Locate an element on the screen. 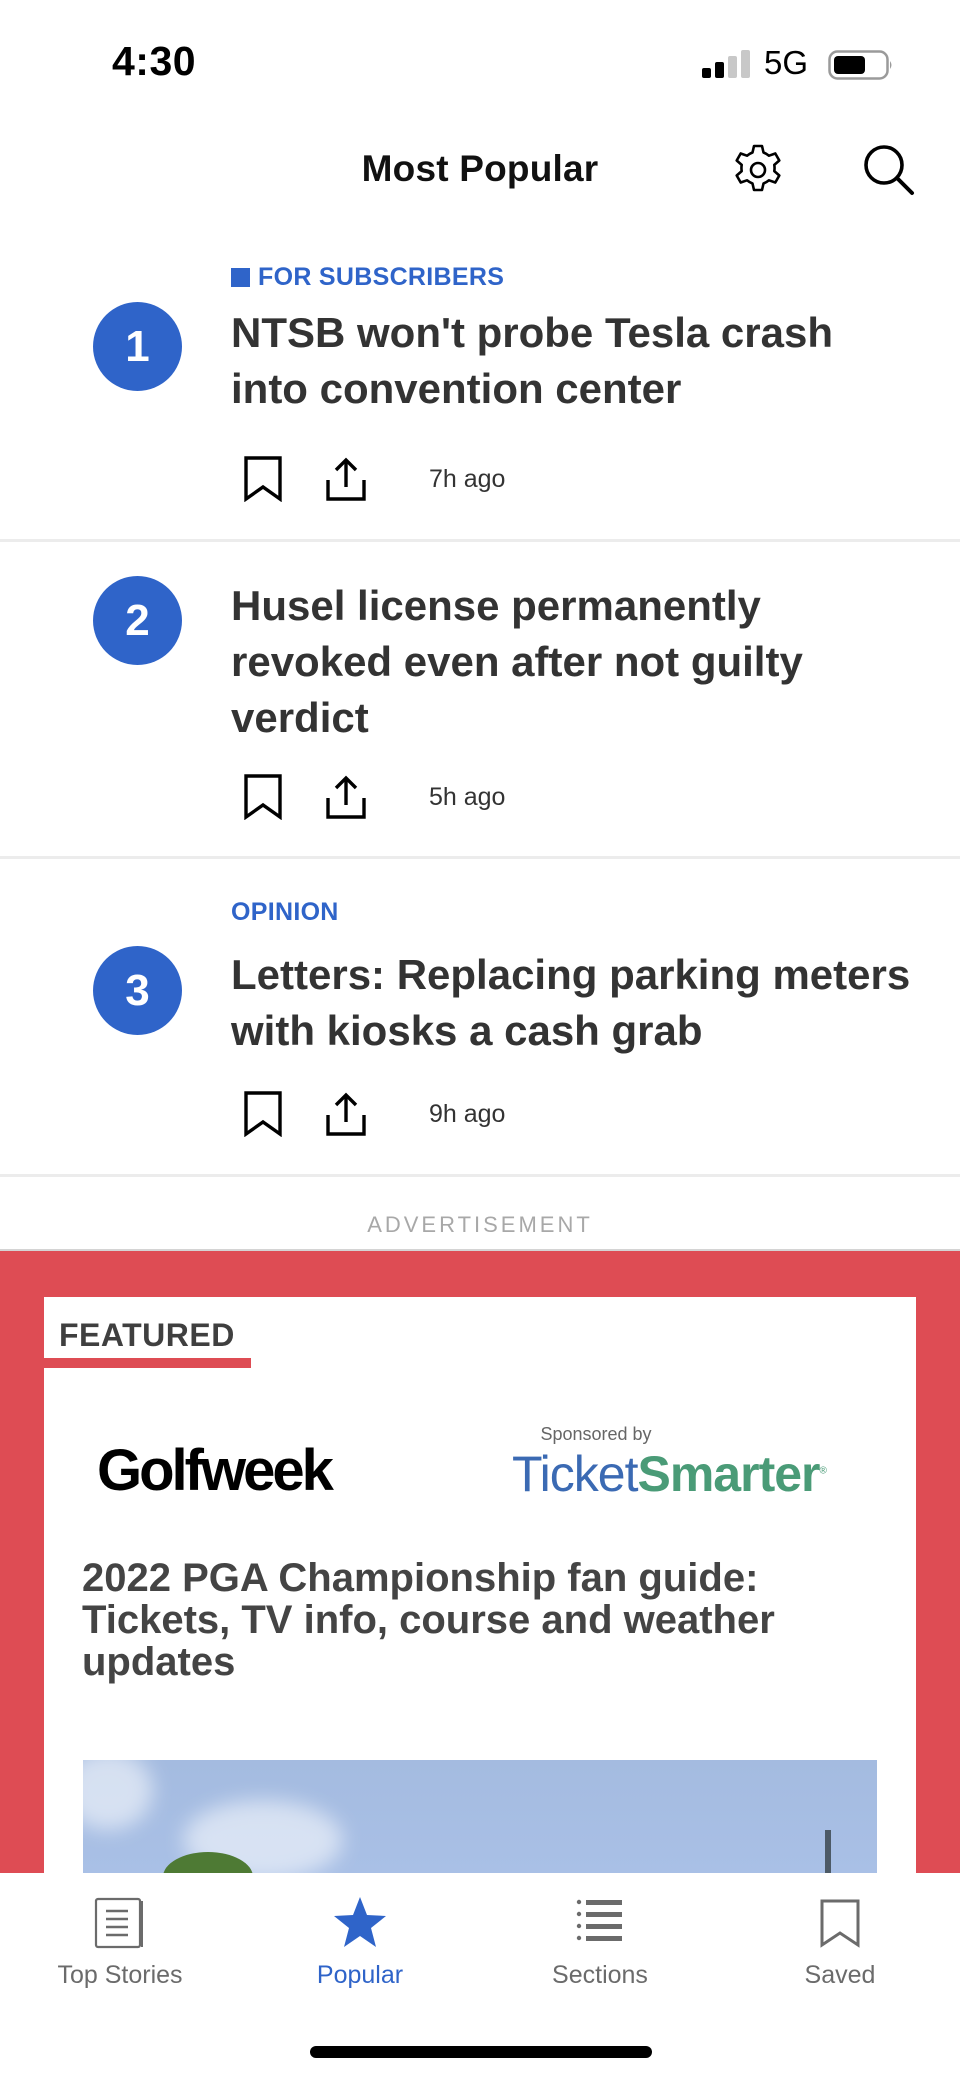 The height and width of the screenshot is (2078, 960). tab-top-stories: Top Stories is located at coordinates (120, 1938).